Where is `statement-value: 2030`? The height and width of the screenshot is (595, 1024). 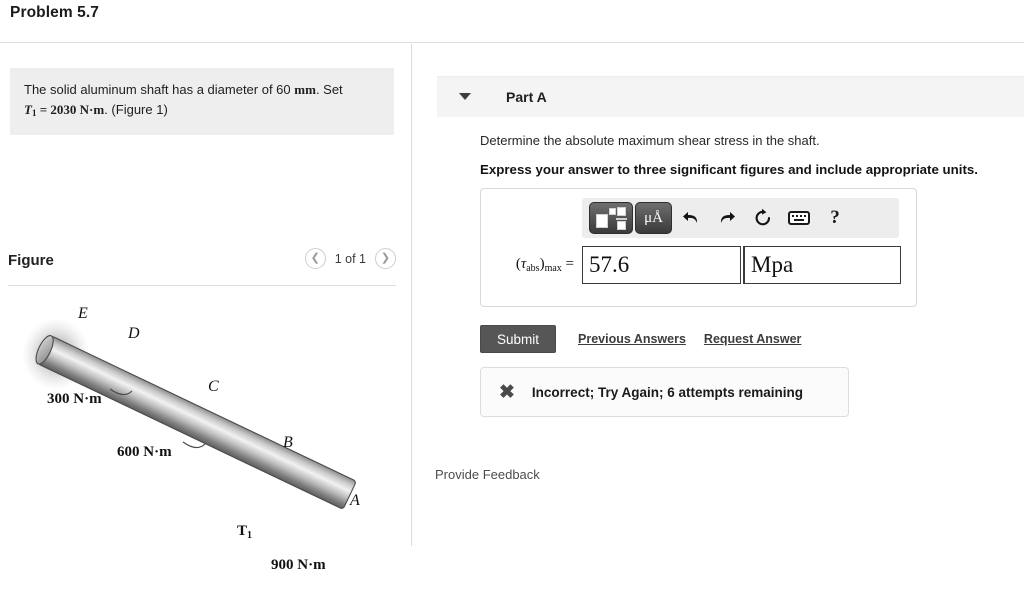
statement-value: 2030 is located at coordinates (63, 109).